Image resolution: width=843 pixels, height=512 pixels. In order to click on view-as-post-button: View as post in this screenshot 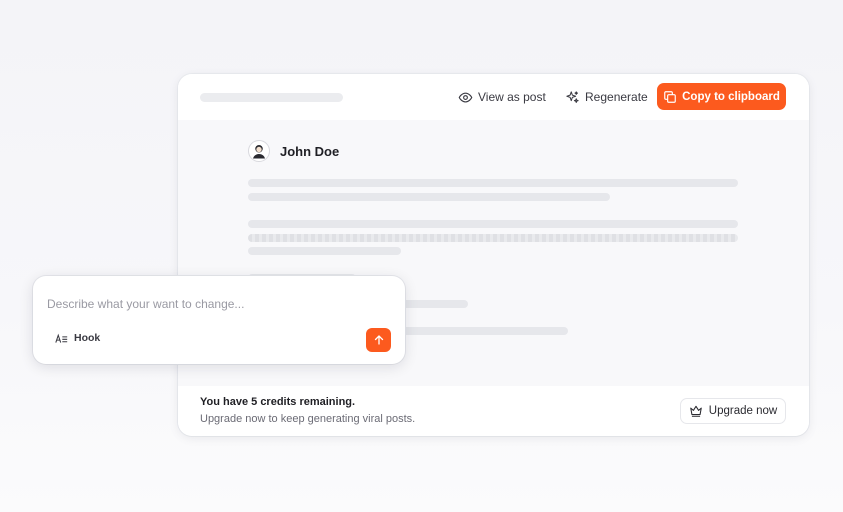, I will do `click(502, 97)`.